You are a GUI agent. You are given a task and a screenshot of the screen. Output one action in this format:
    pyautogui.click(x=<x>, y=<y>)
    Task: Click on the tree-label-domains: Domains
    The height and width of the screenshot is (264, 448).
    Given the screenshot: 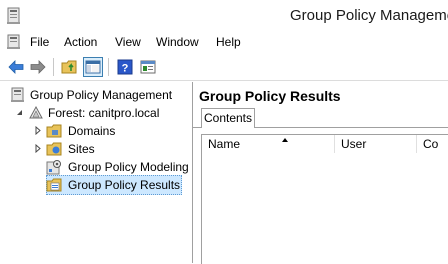 What is the action you would take?
    pyautogui.click(x=92, y=131)
    